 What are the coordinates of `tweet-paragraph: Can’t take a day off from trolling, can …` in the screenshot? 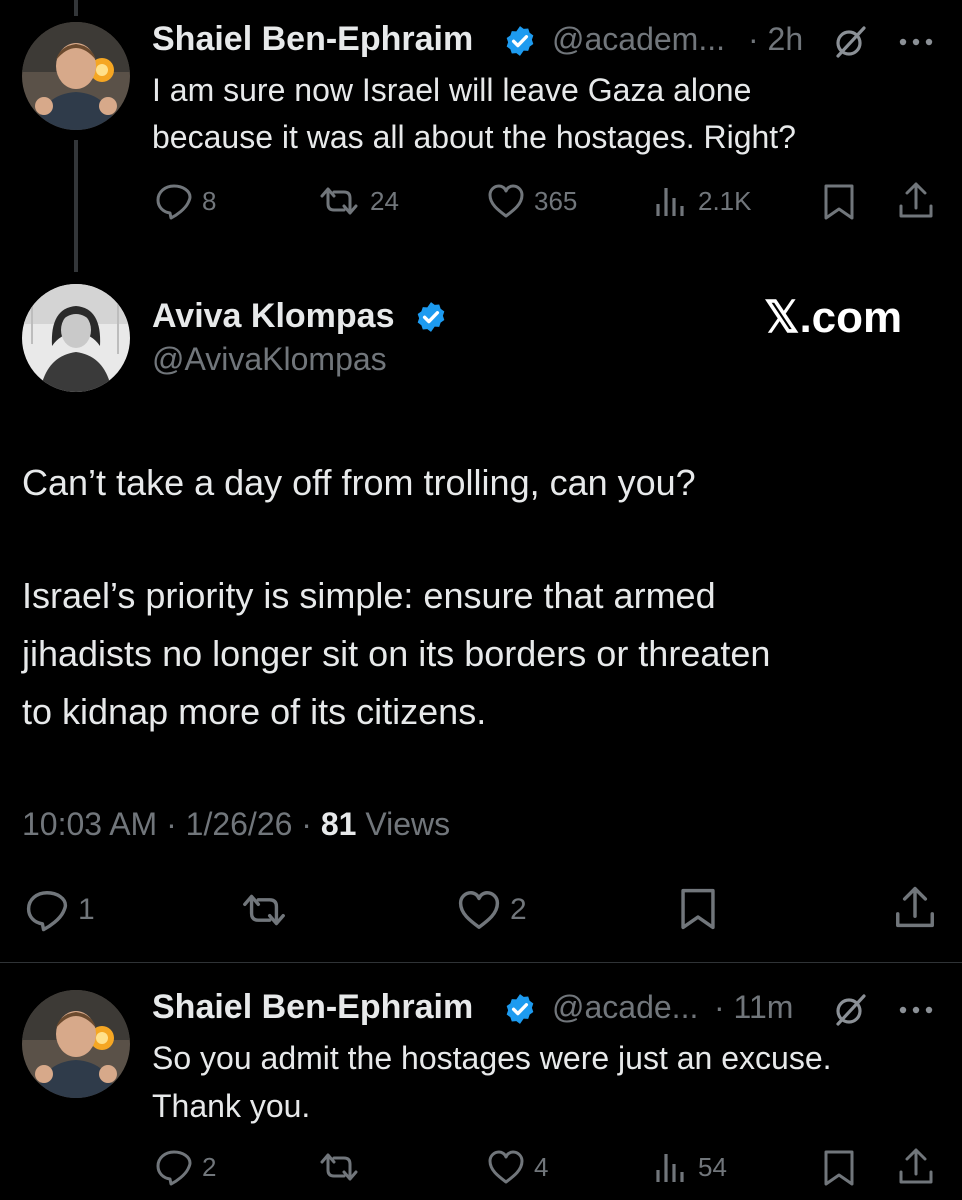 It's located at (359, 482).